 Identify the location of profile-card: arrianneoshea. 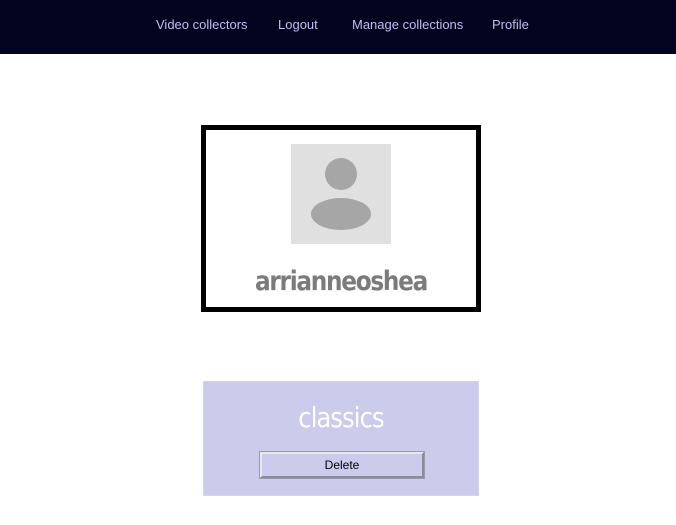
(341, 218).